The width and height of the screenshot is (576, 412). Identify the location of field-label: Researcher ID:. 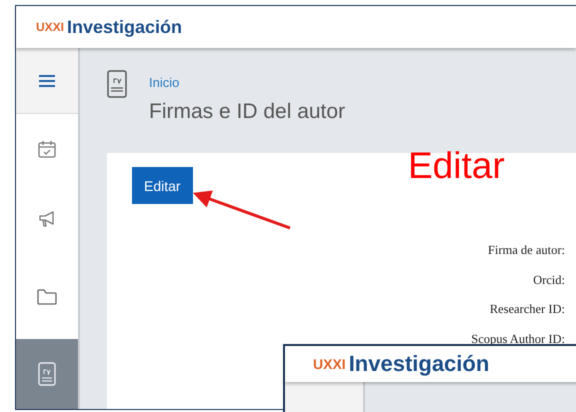
(527, 310).